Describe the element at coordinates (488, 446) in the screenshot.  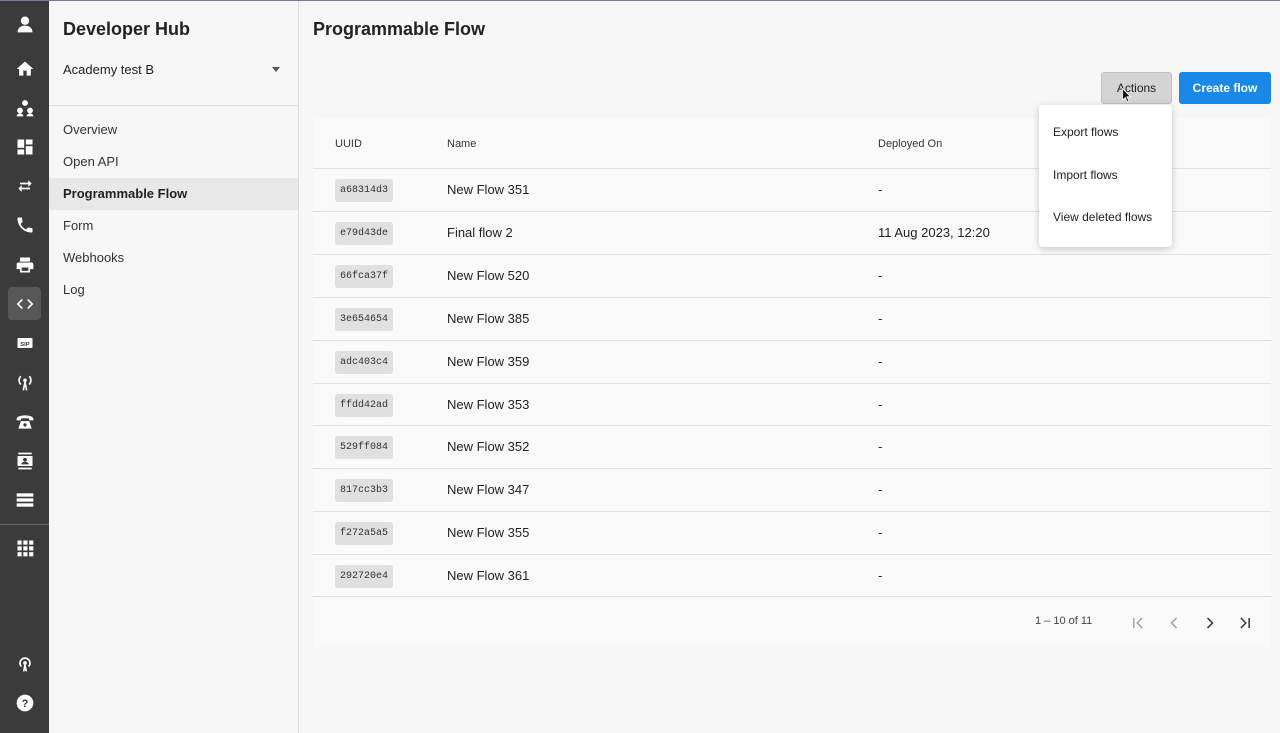
I see `flow-name: New Flow 352` at that location.